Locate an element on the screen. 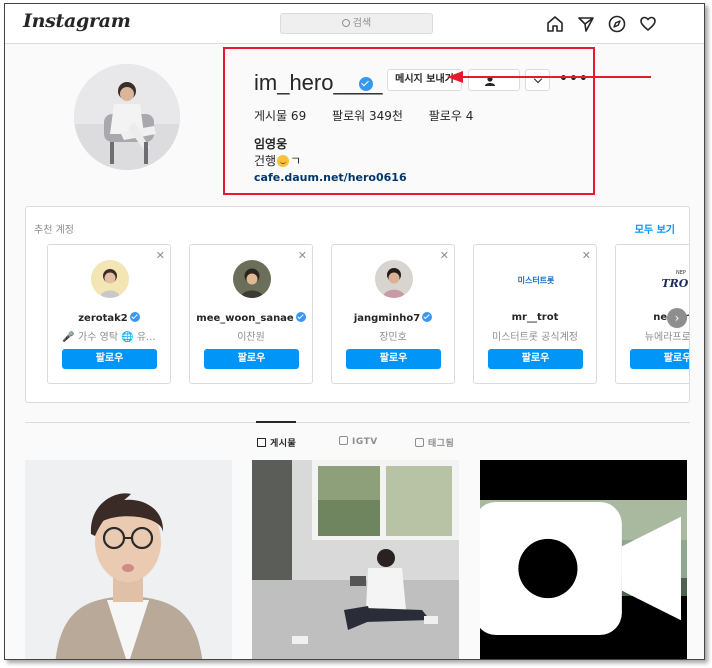 The image size is (712, 668). igtv-icon is located at coordinates (343, 440).